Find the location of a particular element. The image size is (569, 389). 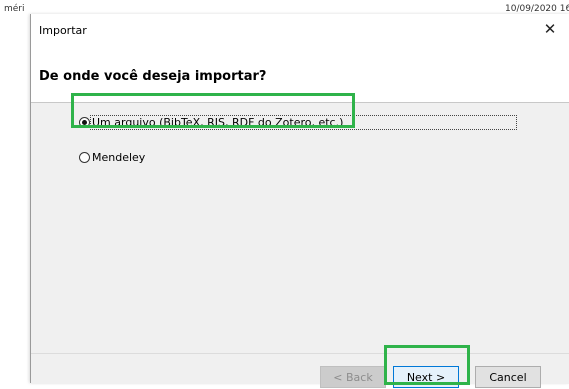

back-button: < Back is located at coordinates (353, 377).